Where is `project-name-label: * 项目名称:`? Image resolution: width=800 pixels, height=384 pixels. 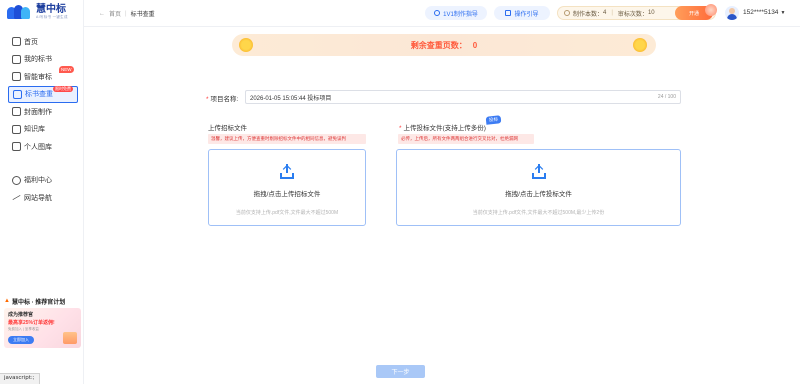 project-name-label: * 项目名称: is located at coordinates (222, 98).